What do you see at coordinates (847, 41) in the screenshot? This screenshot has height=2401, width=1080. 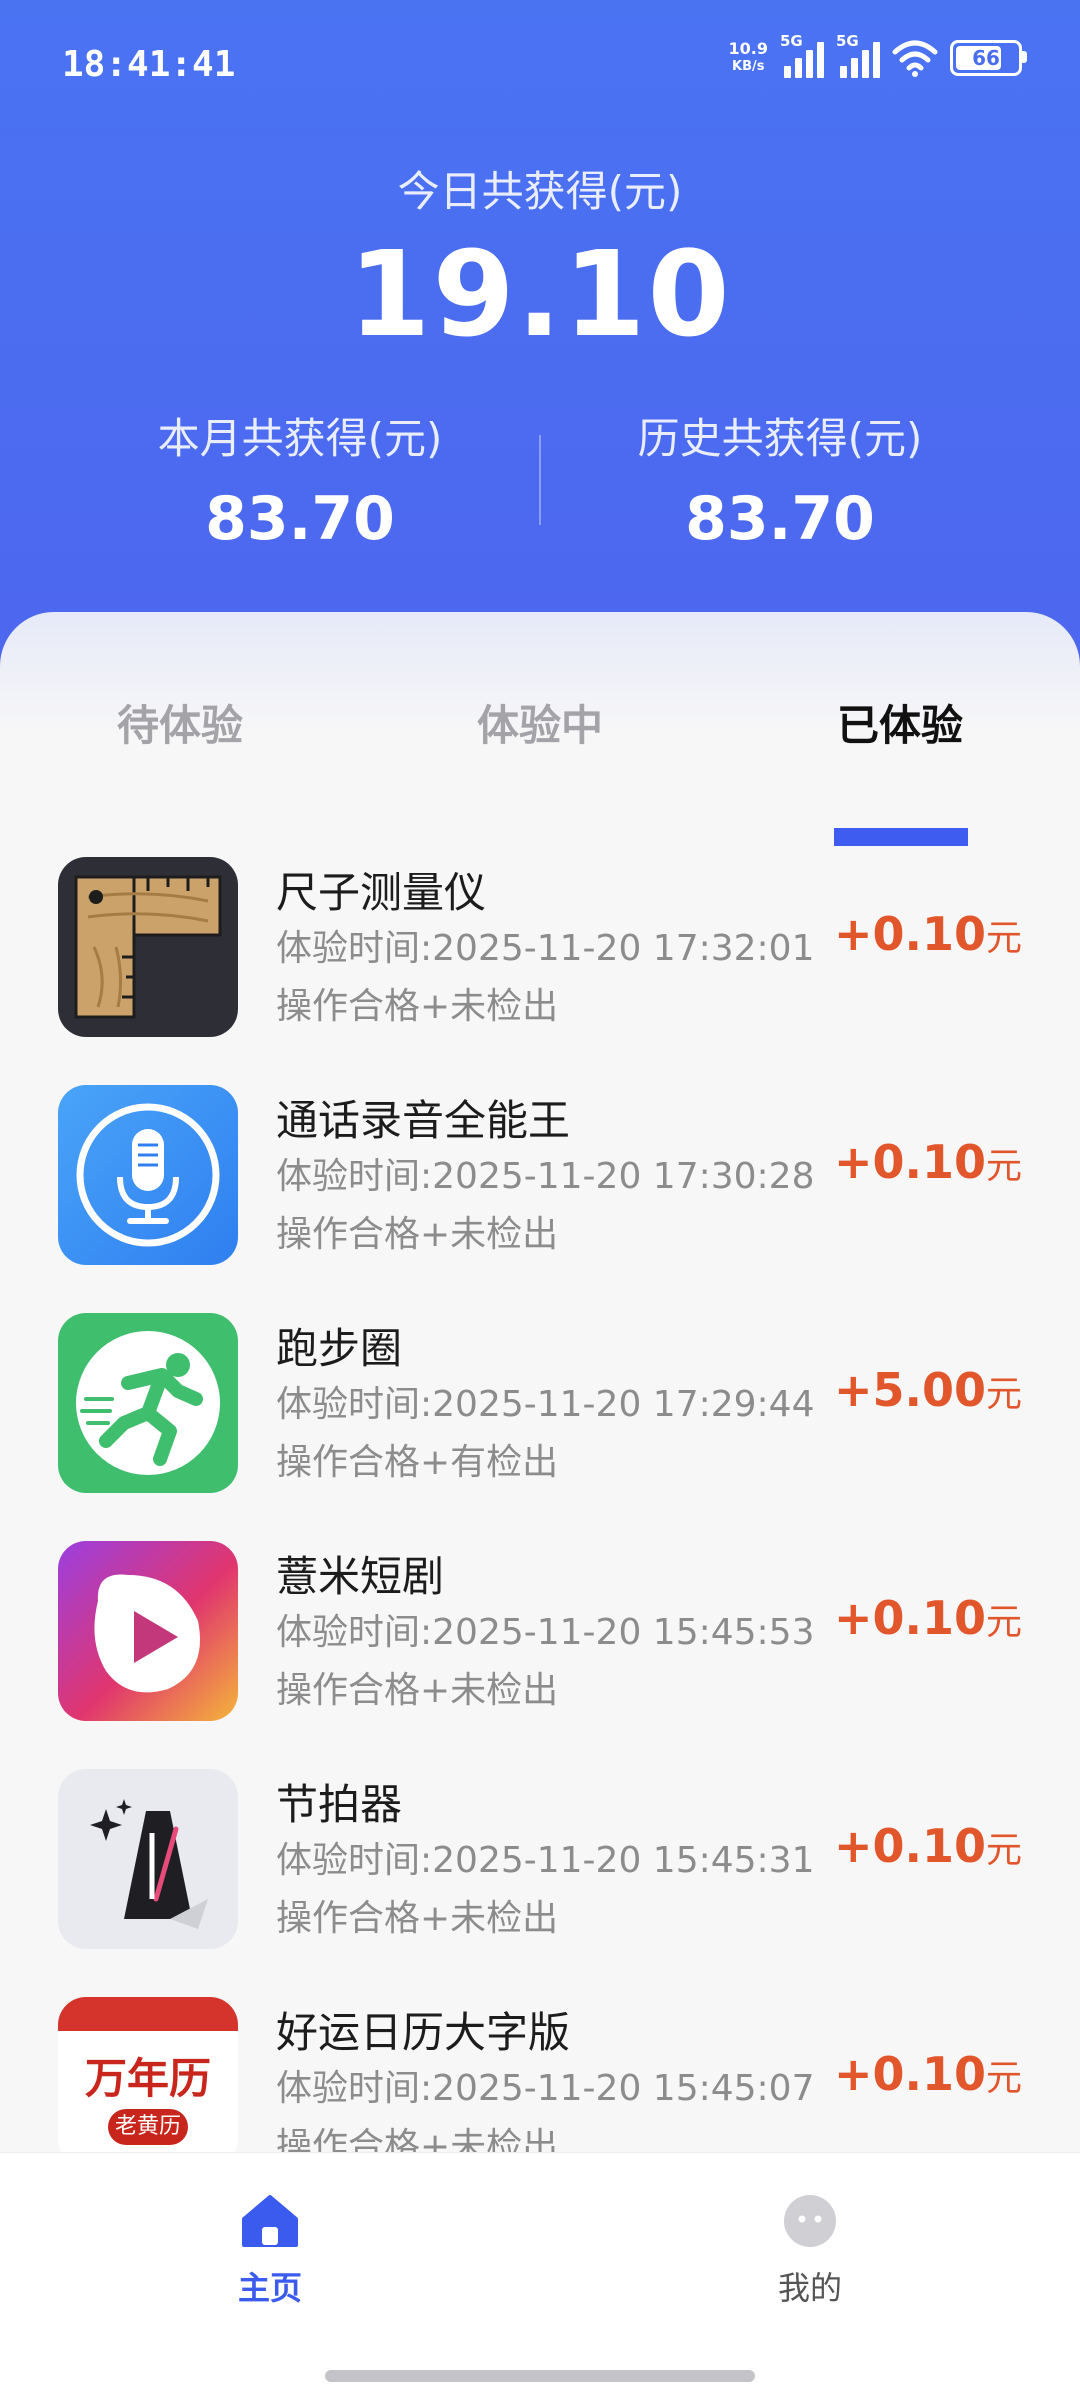 I see `sim2-tag: 5G` at bounding box center [847, 41].